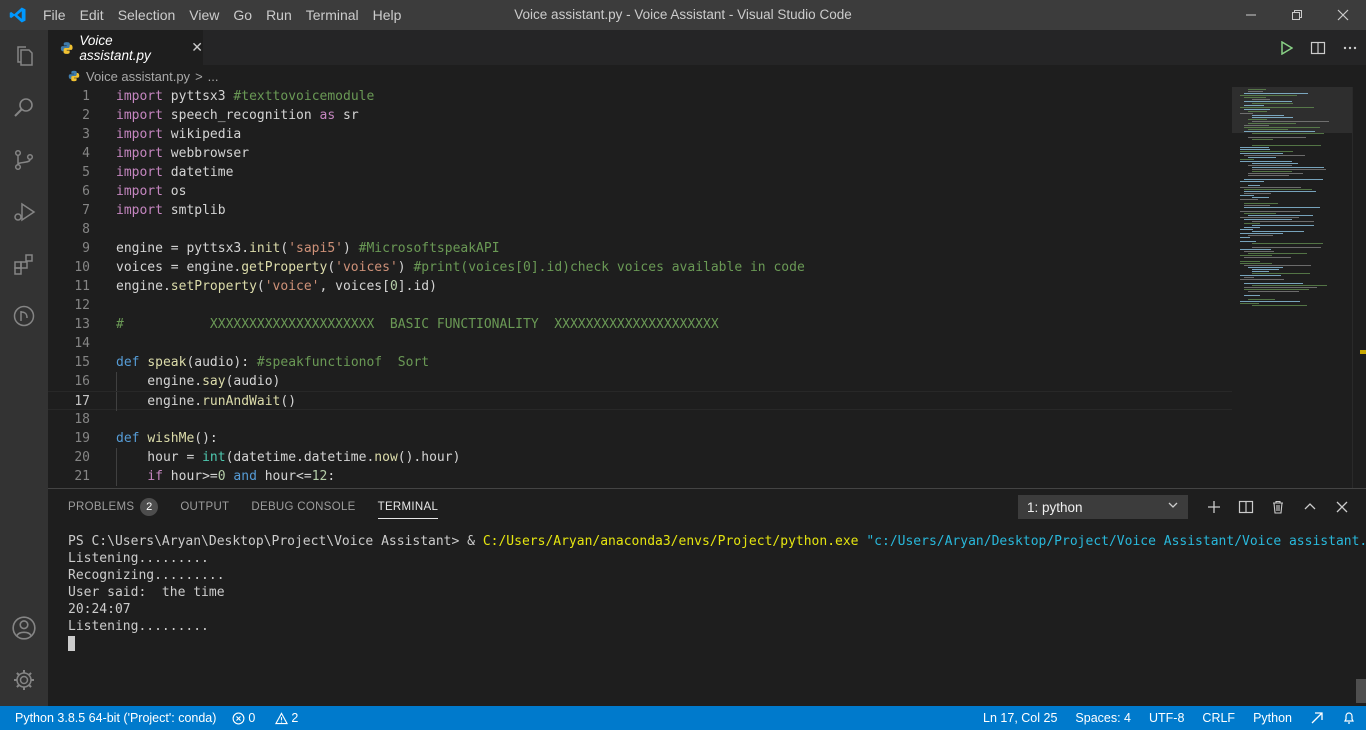 The width and height of the screenshot is (1366, 730). What do you see at coordinates (74, 76) in the screenshot?
I see `python-file-icon` at bounding box center [74, 76].